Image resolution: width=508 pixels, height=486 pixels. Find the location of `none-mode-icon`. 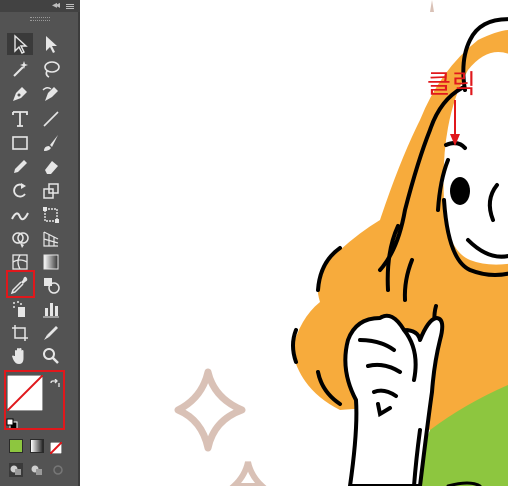

none-mode-icon is located at coordinates (56, 447).